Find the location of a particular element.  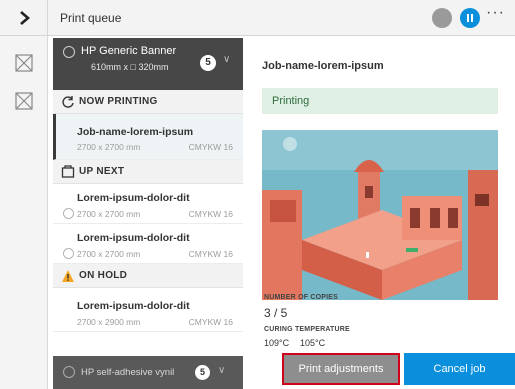

warning-icon is located at coordinates (68, 276).